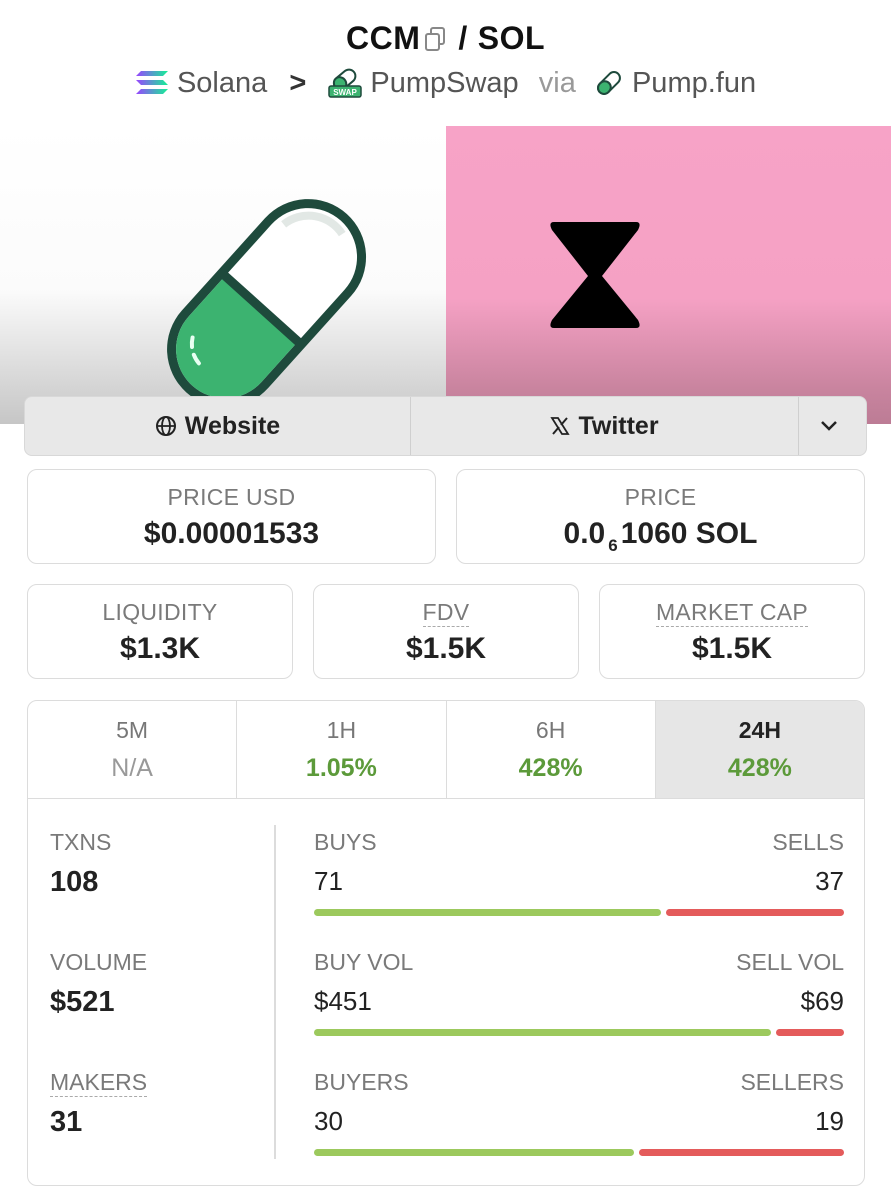 Image resolution: width=891 pixels, height=1200 pixels. Describe the element at coordinates (231, 533) in the screenshot. I see `price-usd-value: $0.00001533` at that location.